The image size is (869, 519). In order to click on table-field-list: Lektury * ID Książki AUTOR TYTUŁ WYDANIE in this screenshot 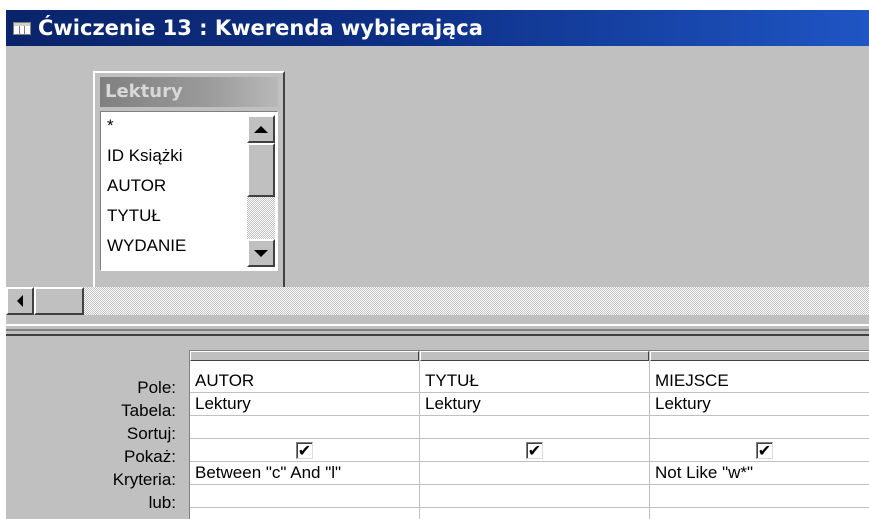, I will do `click(189, 180)`.